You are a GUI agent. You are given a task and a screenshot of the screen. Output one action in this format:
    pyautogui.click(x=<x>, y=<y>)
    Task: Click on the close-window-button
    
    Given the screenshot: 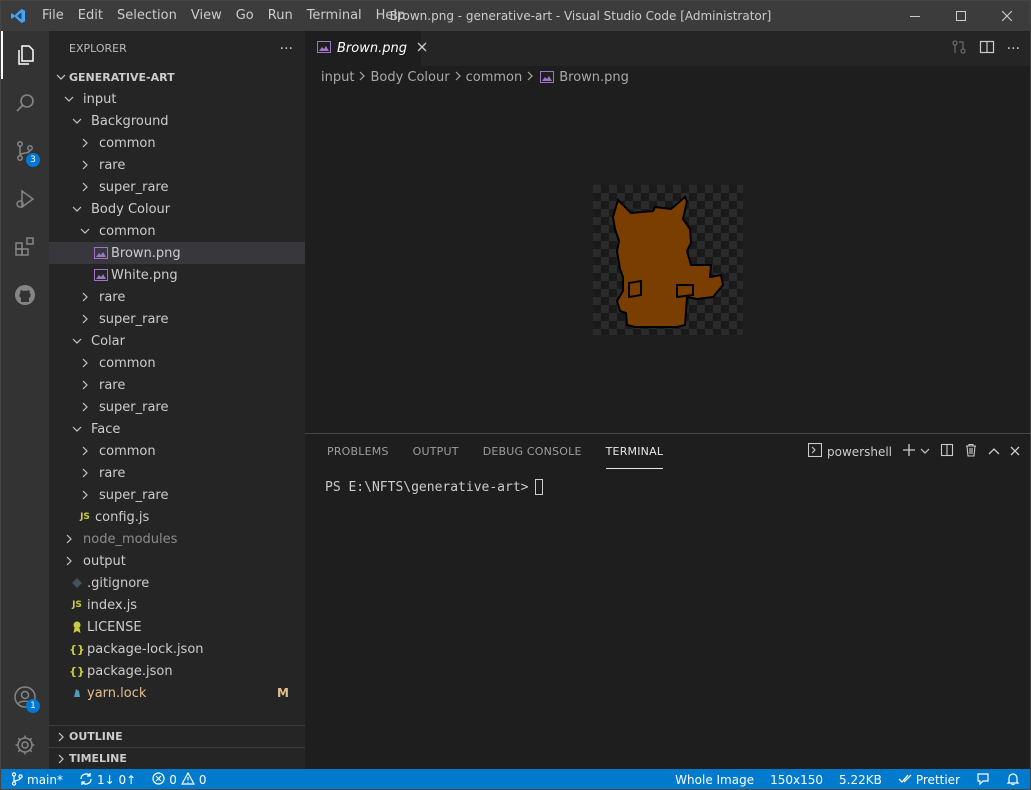 What is the action you would take?
    pyautogui.click(x=1007, y=16)
    